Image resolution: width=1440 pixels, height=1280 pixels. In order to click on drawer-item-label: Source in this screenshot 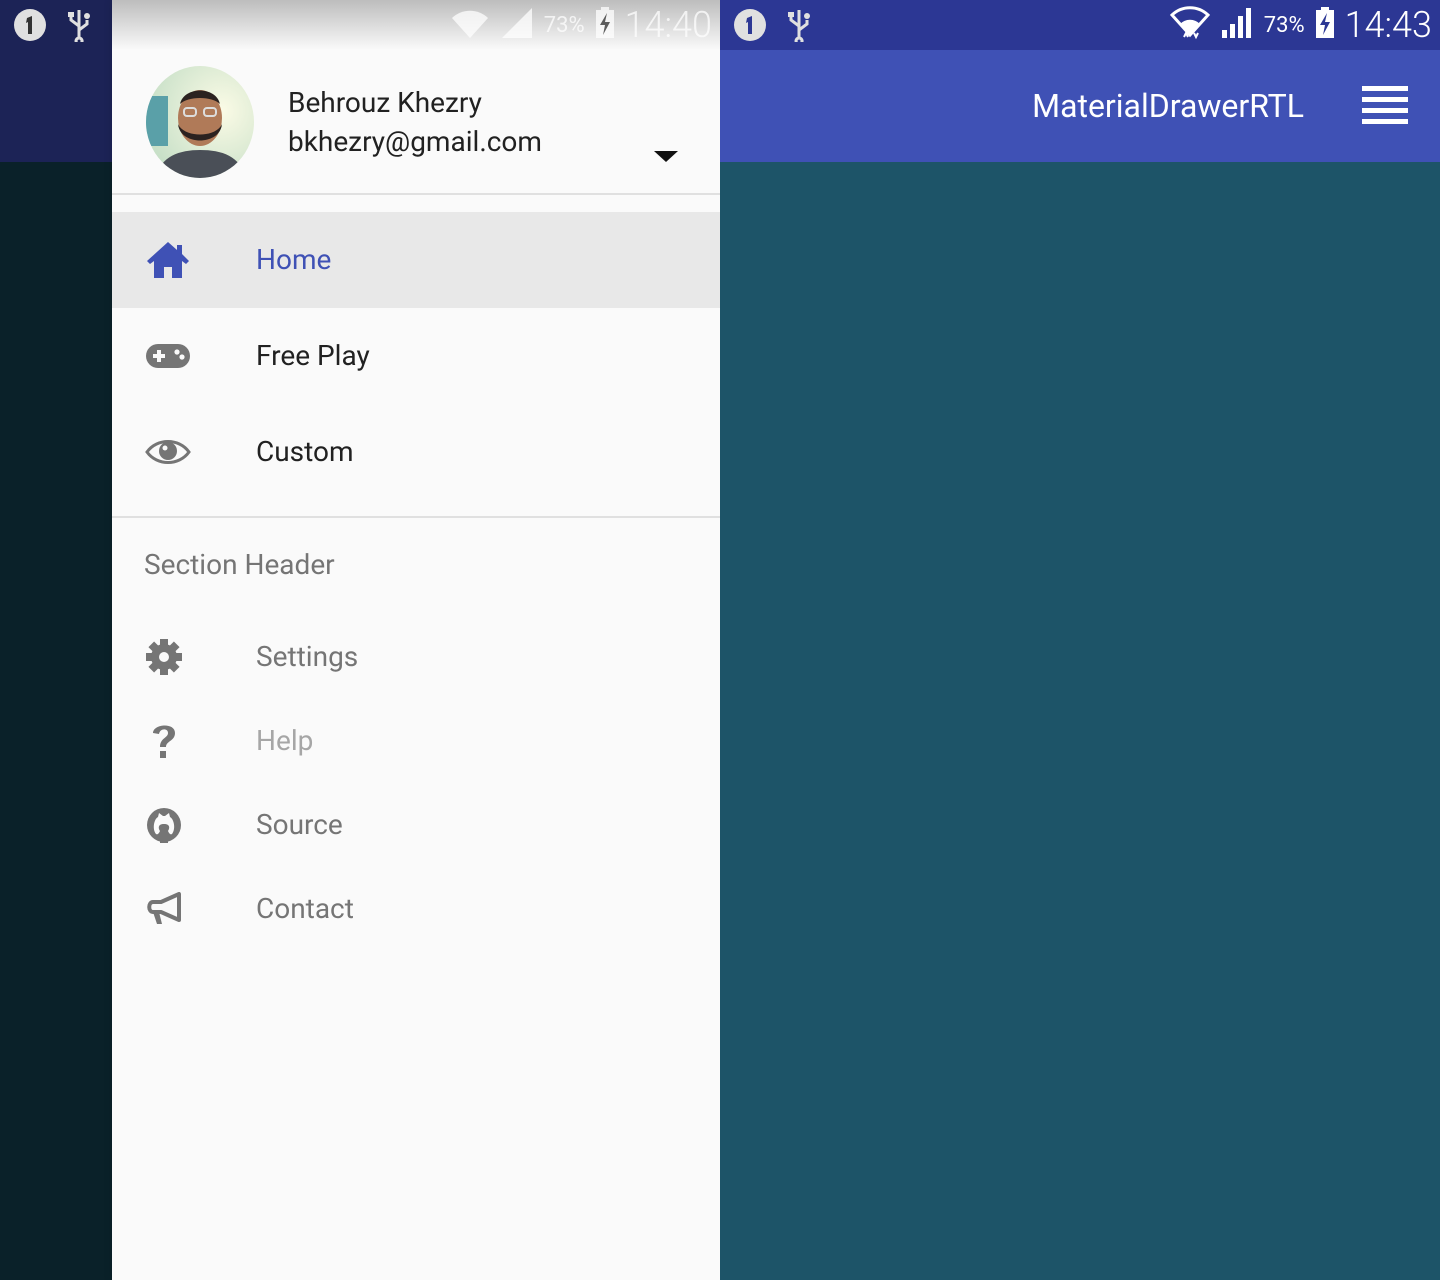, I will do `click(299, 824)`.